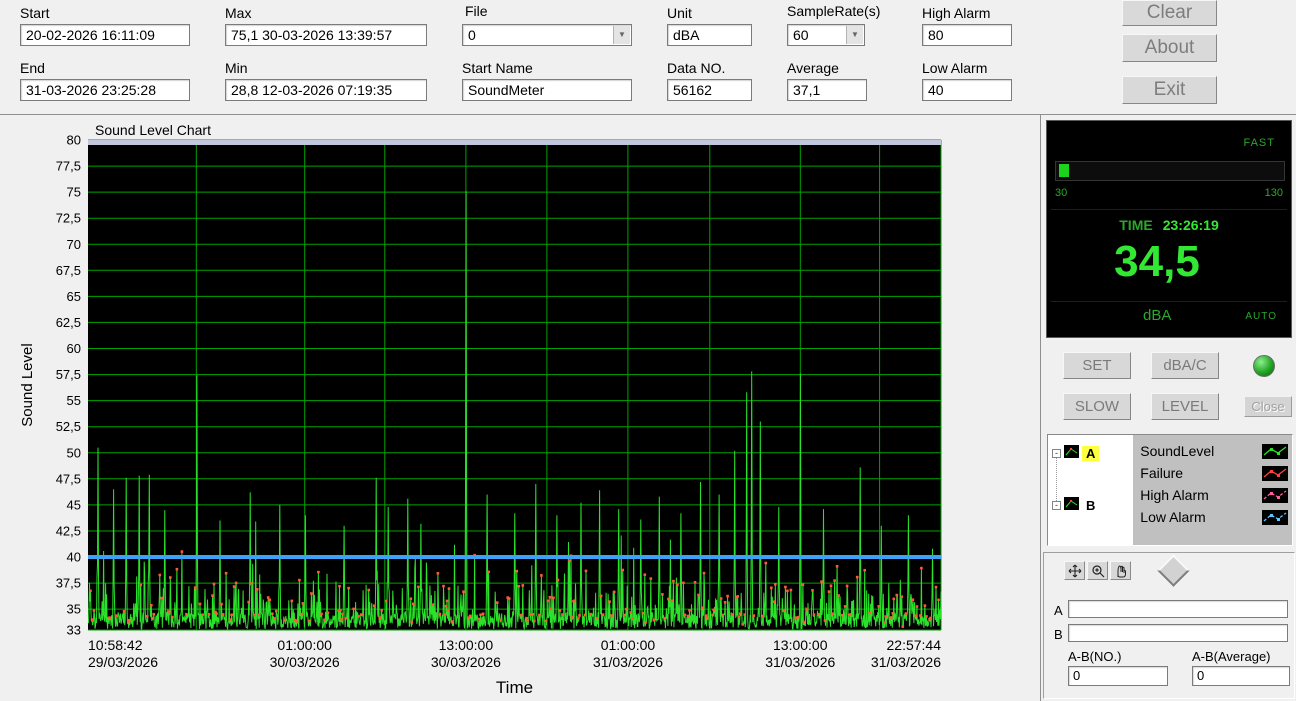 The height and width of the screenshot is (701, 1296). What do you see at coordinates (74, 244) in the screenshot?
I see `svg-text: 70` at bounding box center [74, 244].